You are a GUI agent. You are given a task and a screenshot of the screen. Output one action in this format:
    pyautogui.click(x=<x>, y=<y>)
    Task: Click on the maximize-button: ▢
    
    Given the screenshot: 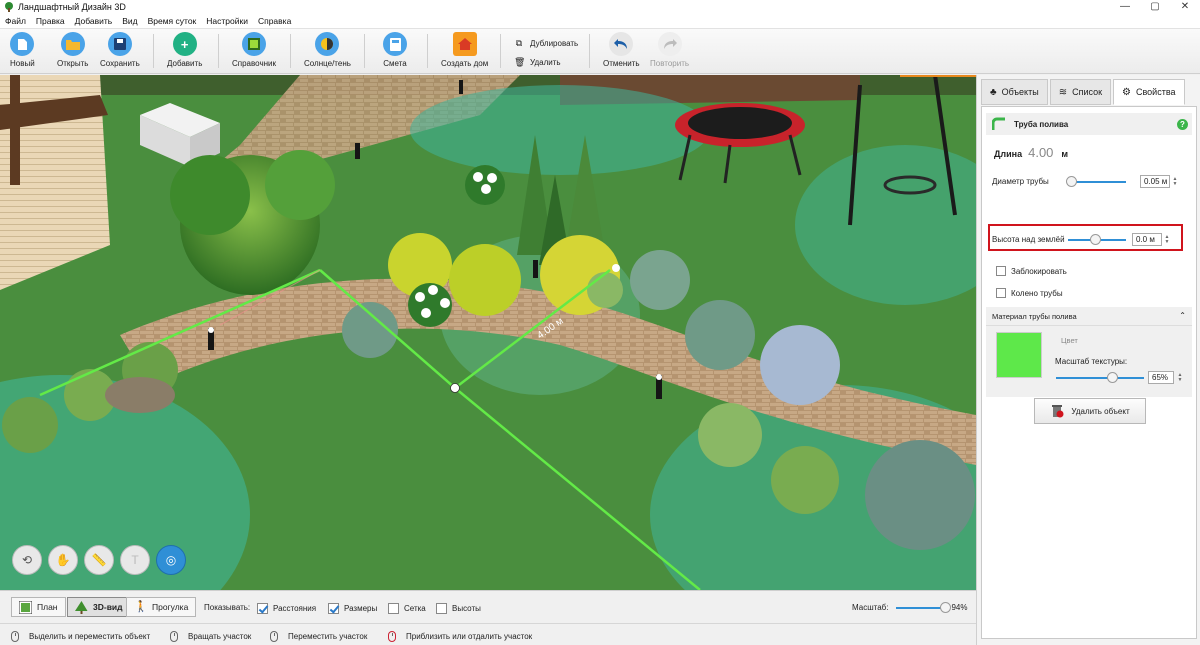 What is the action you would take?
    pyautogui.click(x=1155, y=7)
    